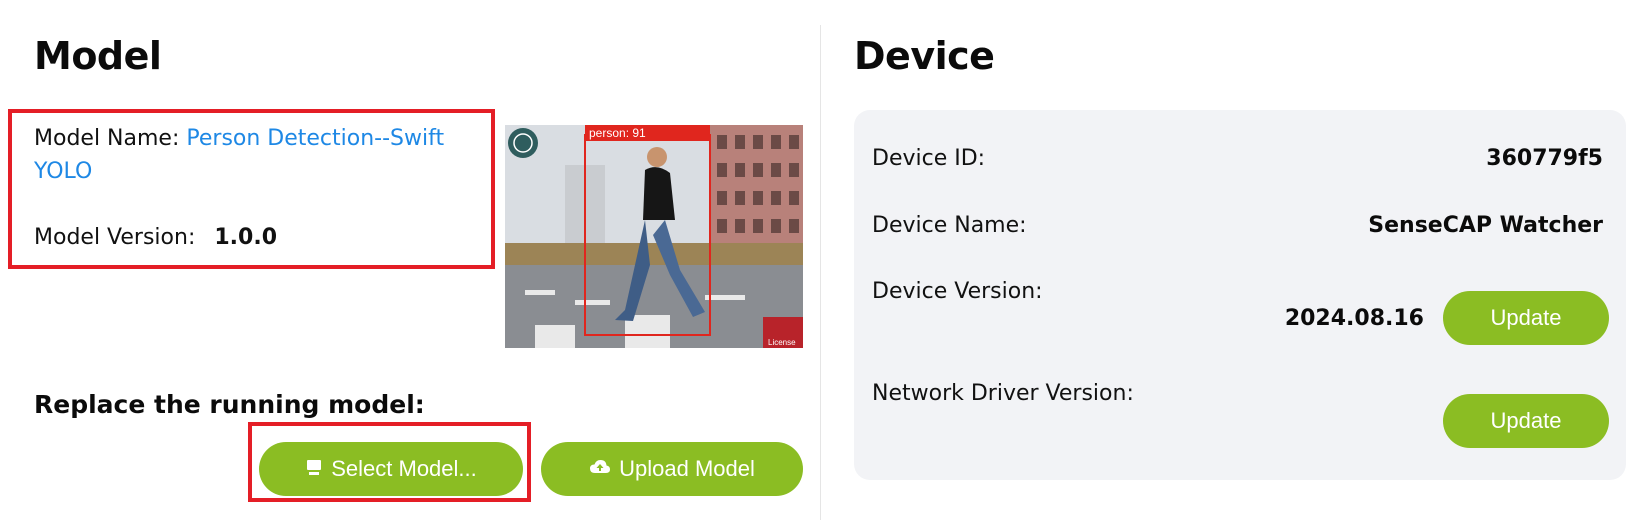 This screenshot has width=1651, height=520. What do you see at coordinates (600, 469) in the screenshot?
I see `cloud-upload-icon` at bounding box center [600, 469].